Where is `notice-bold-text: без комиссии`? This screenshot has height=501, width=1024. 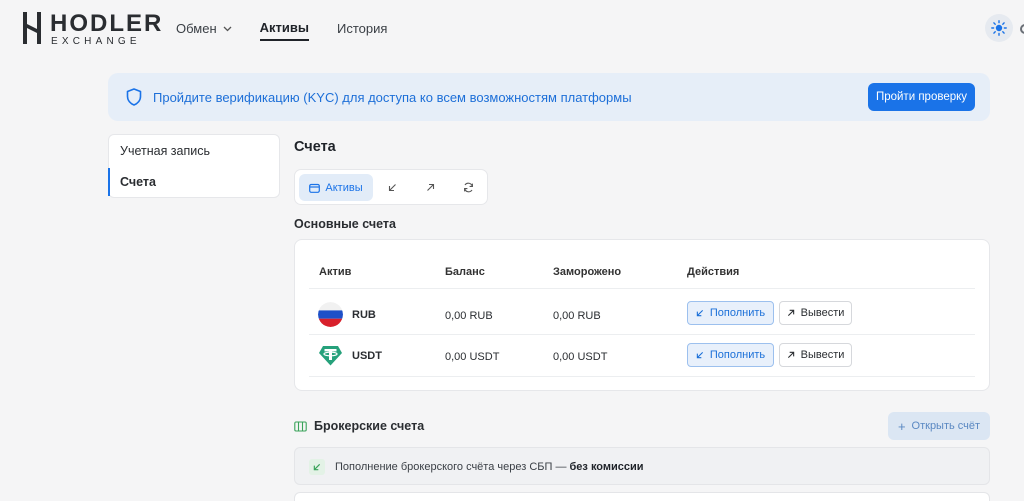
notice-bold-text: без комиссии is located at coordinates (606, 467).